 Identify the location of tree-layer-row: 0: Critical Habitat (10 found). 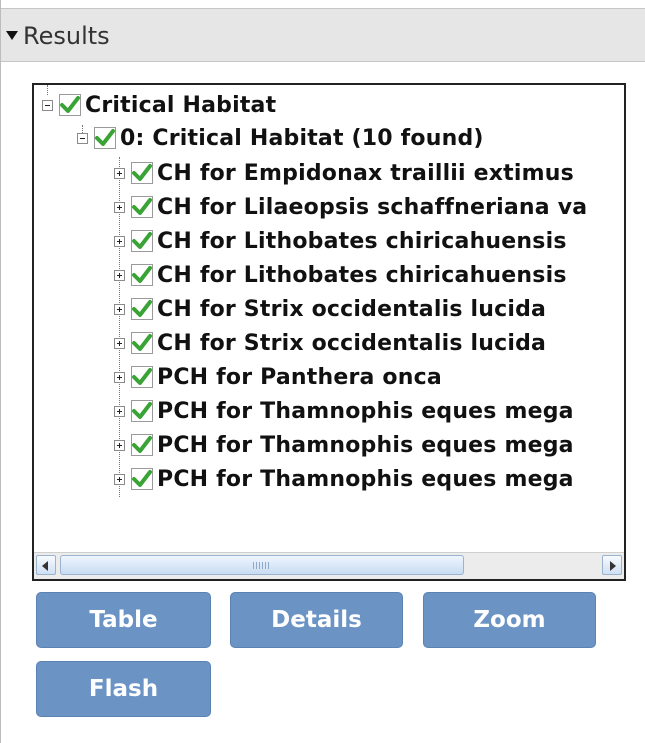
(280, 138).